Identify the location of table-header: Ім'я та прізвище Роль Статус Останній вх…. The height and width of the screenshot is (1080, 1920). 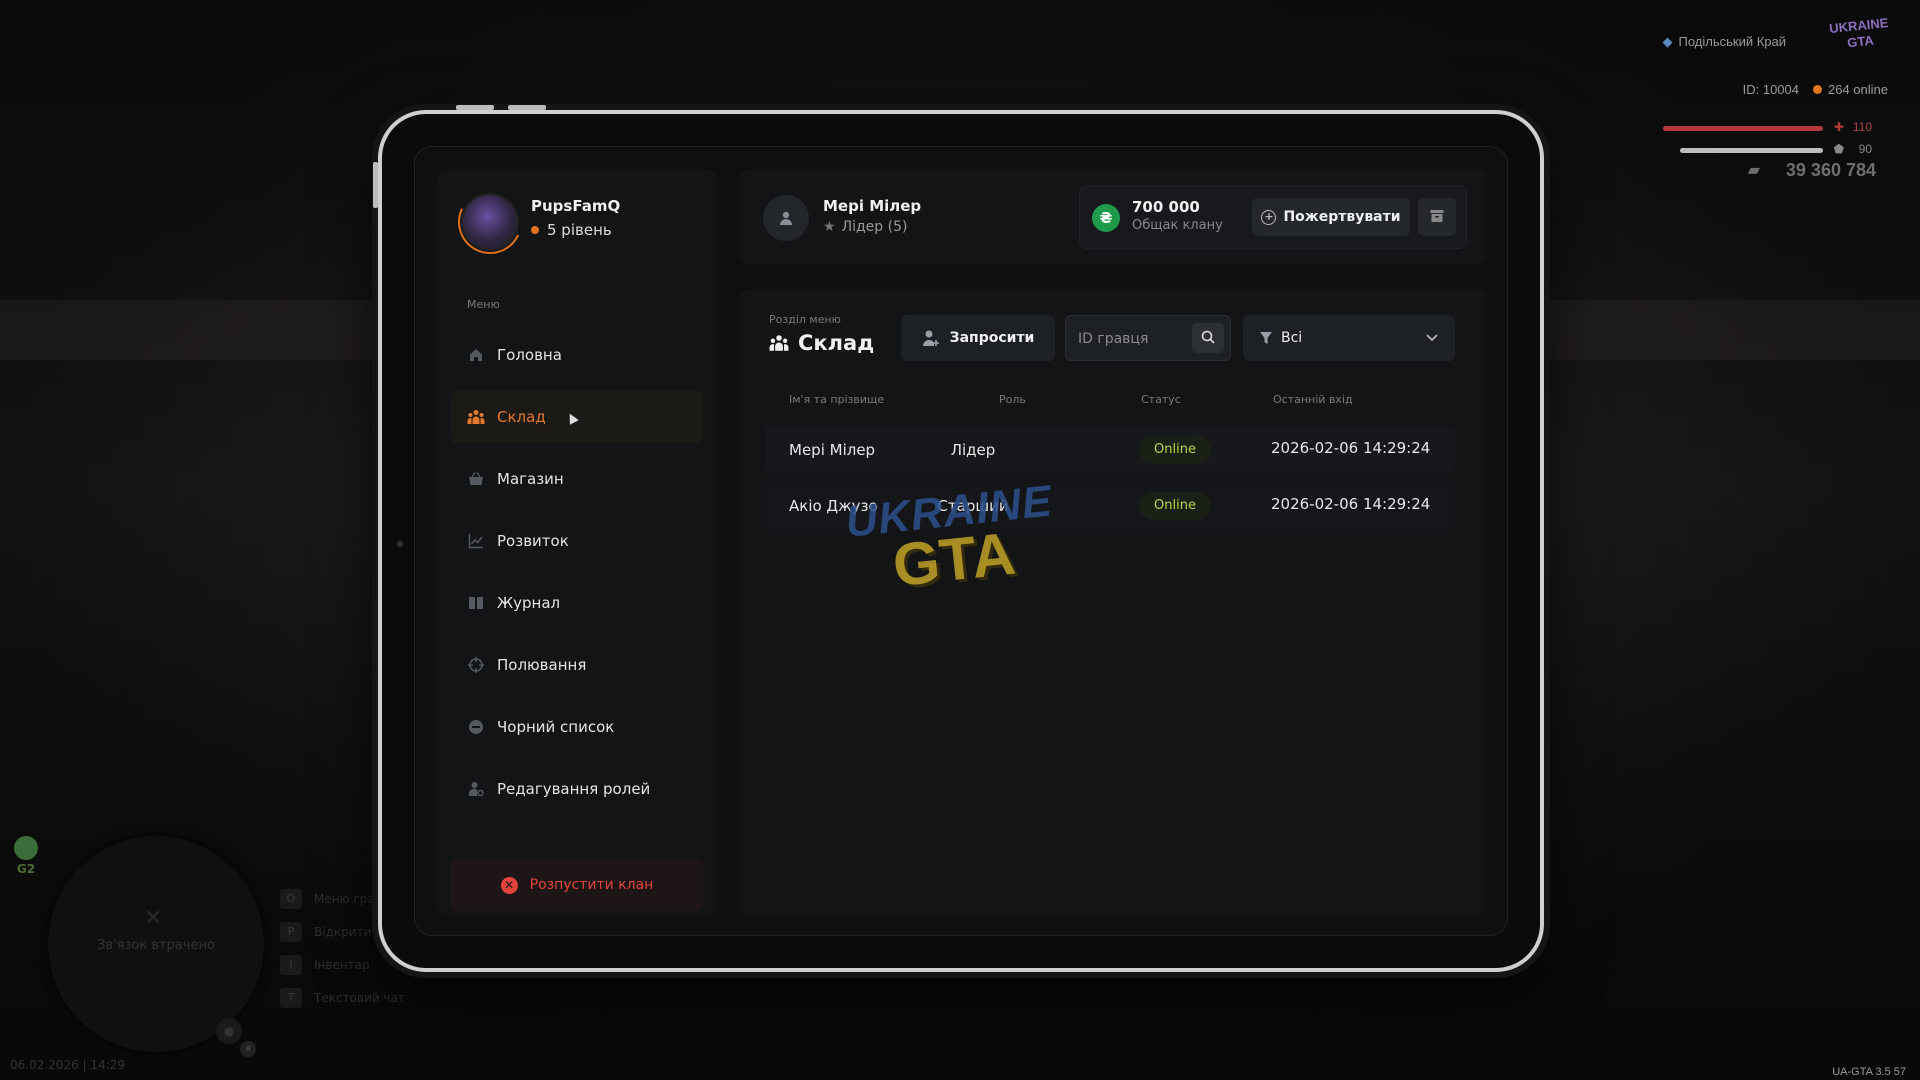
(1129, 403).